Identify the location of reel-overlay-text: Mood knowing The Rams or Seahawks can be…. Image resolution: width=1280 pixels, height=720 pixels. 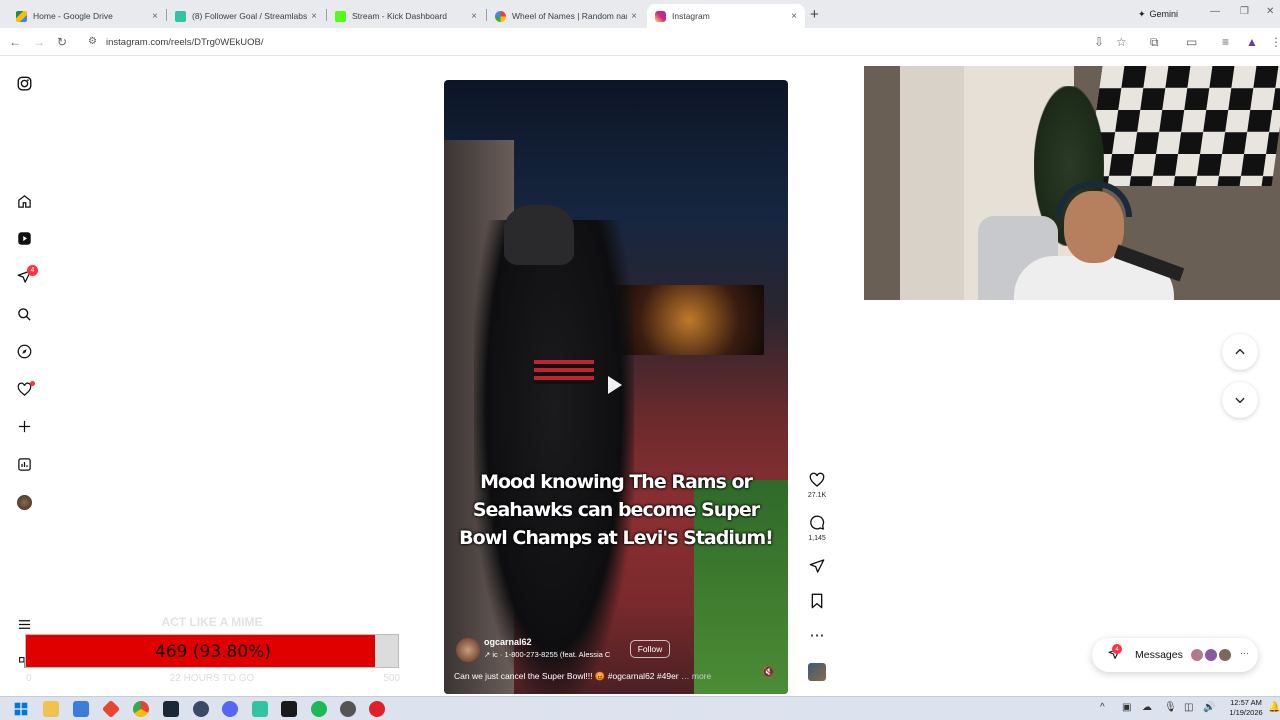
(616, 510).